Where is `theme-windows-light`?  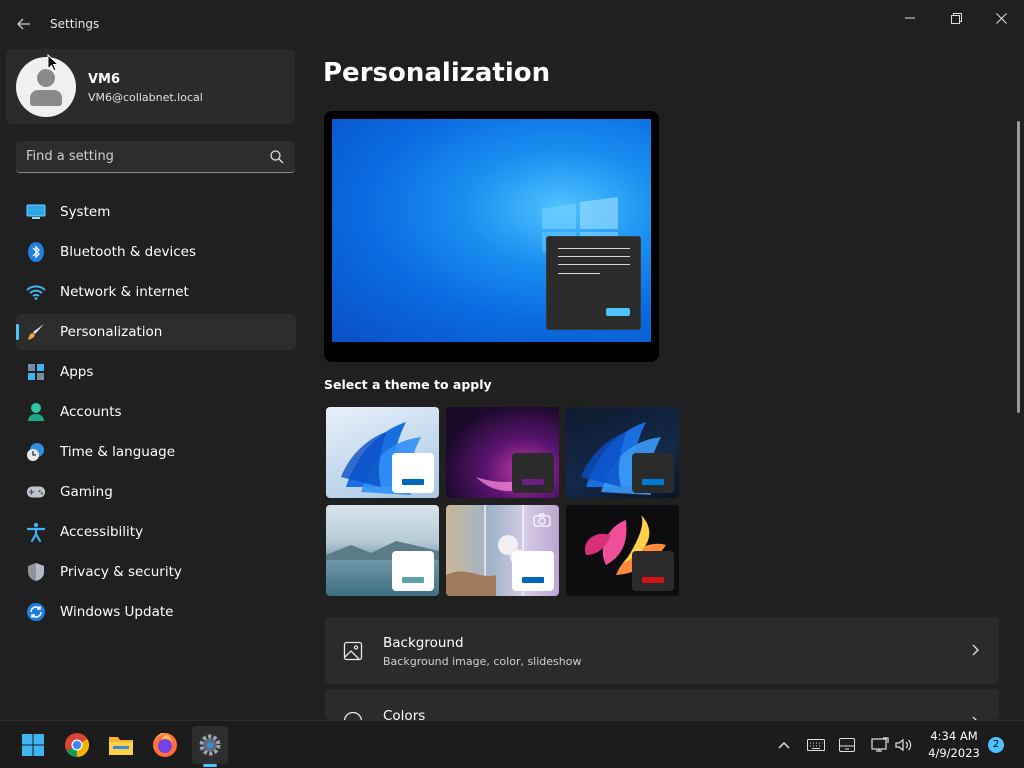
theme-windows-light is located at coordinates (382, 452).